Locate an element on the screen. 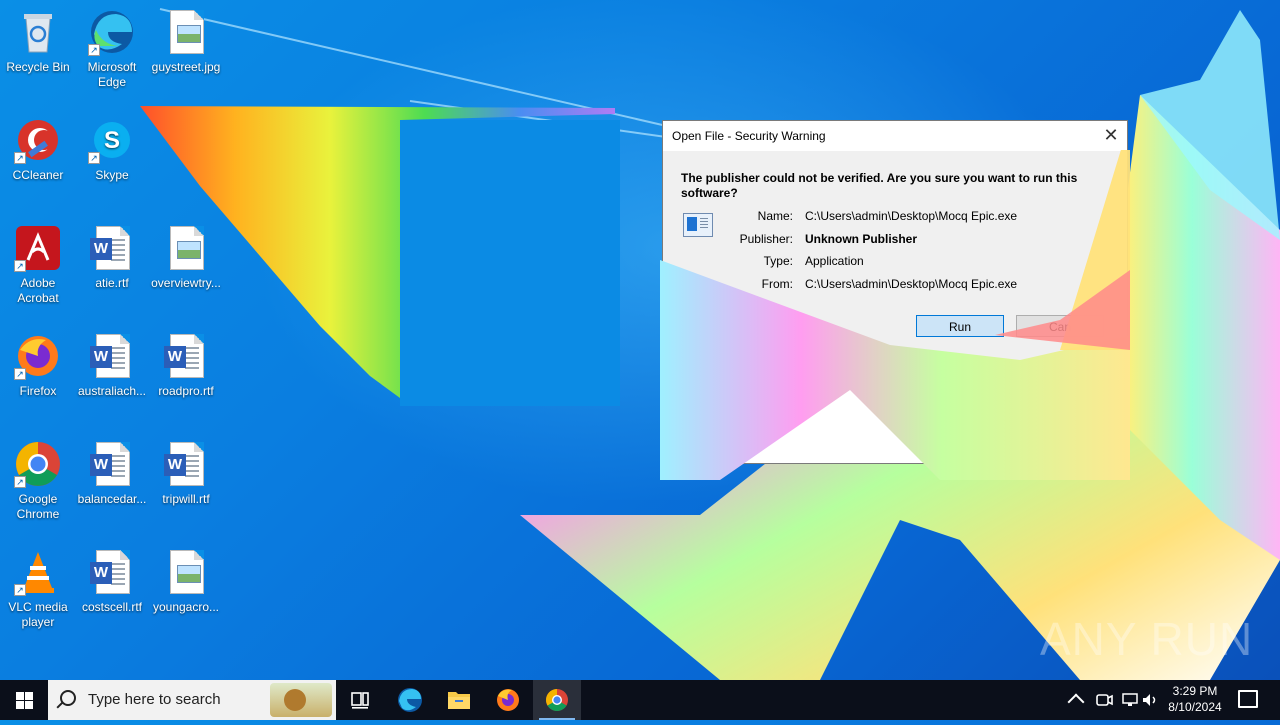  close-icon: ✕ is located at coordinates (1111, 136).